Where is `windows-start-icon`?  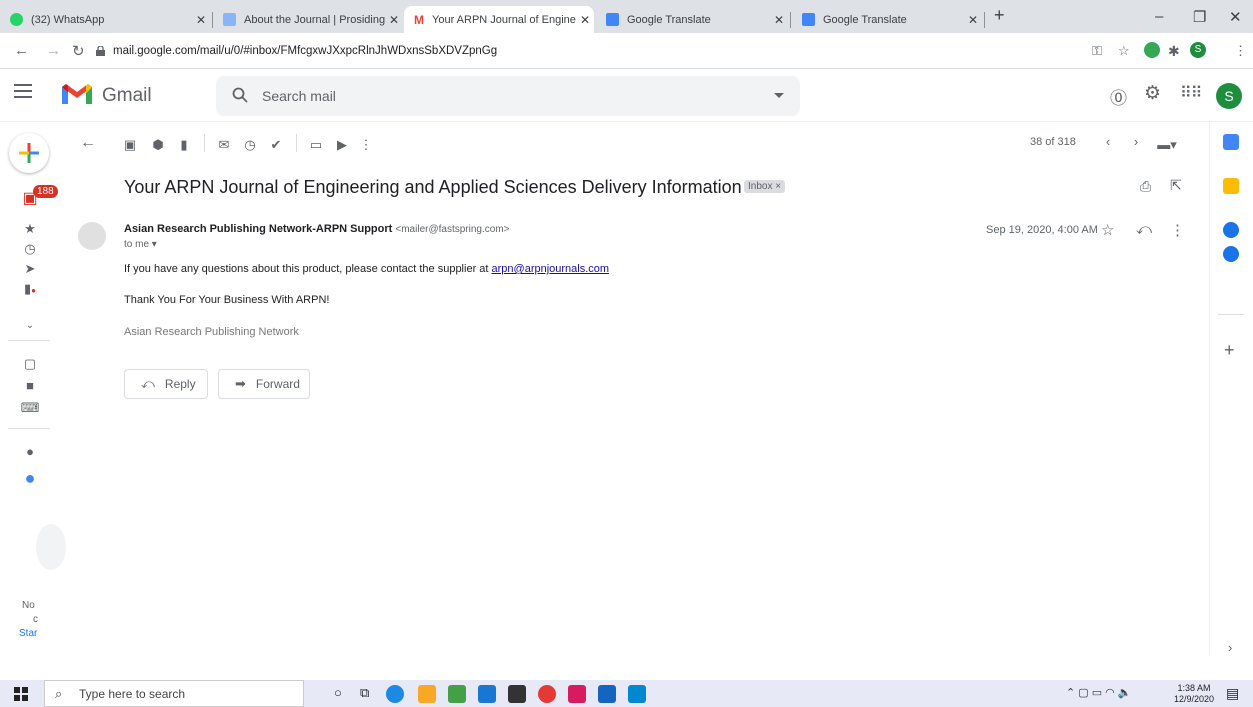 windows-start-icon is located at coordinates (21, 694).